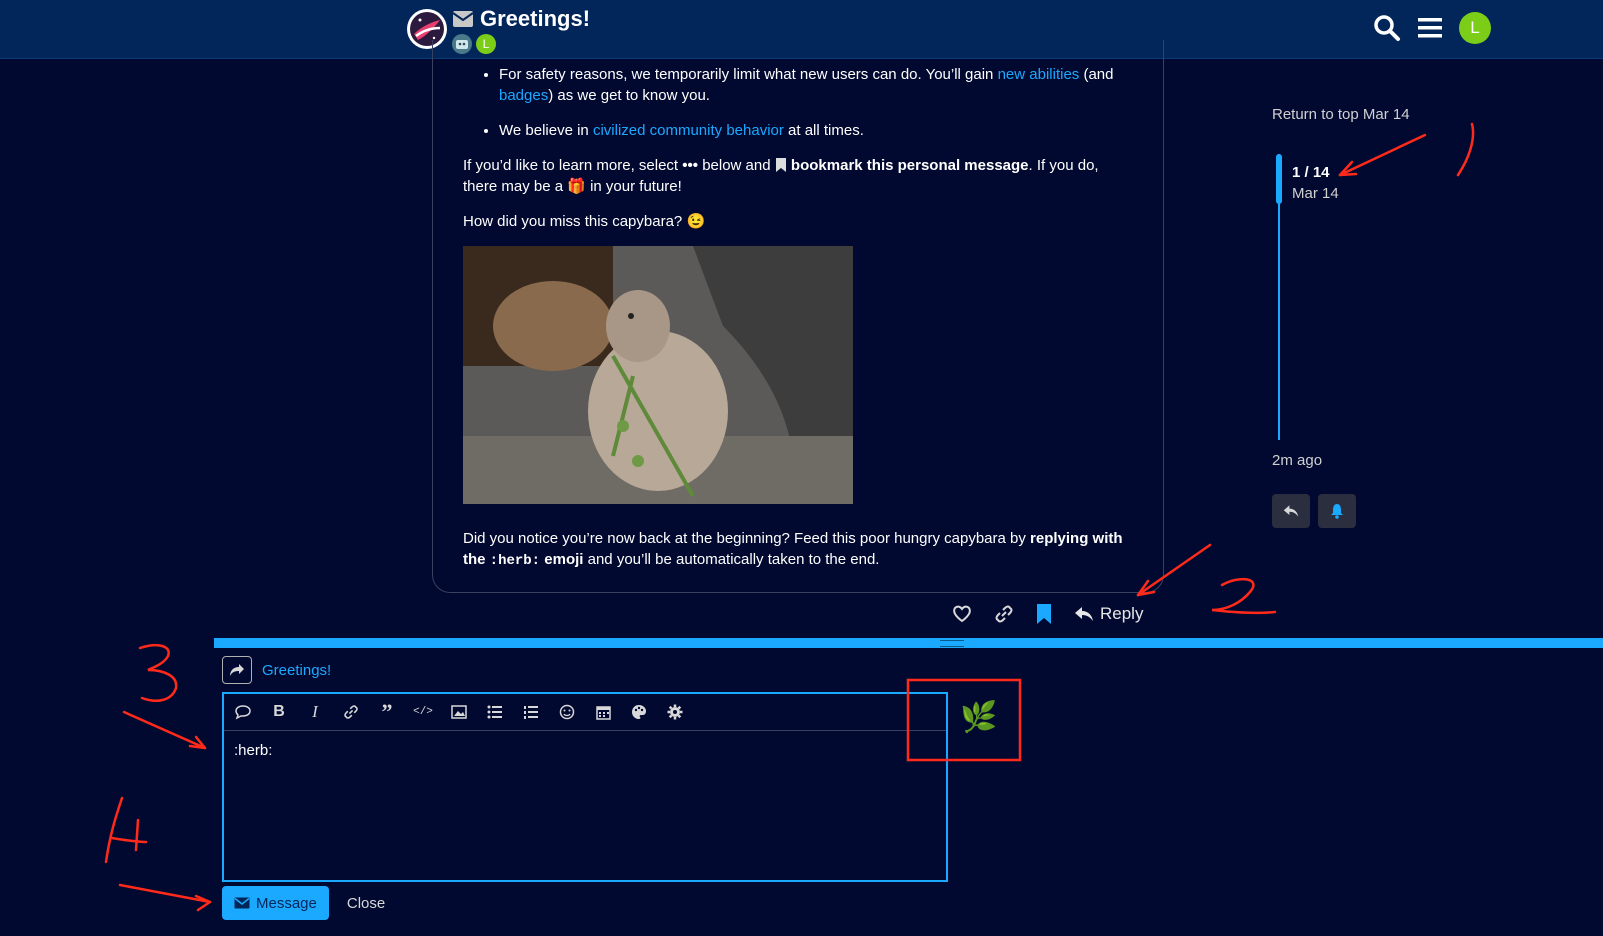 Image resolution: width=1603 pixels, height=936 pixels. What do you see at coordinates (1352, 114) in the screenshot?
I see `return-to-top: Return to top Mar 14` at bounding box center [1352, 114].